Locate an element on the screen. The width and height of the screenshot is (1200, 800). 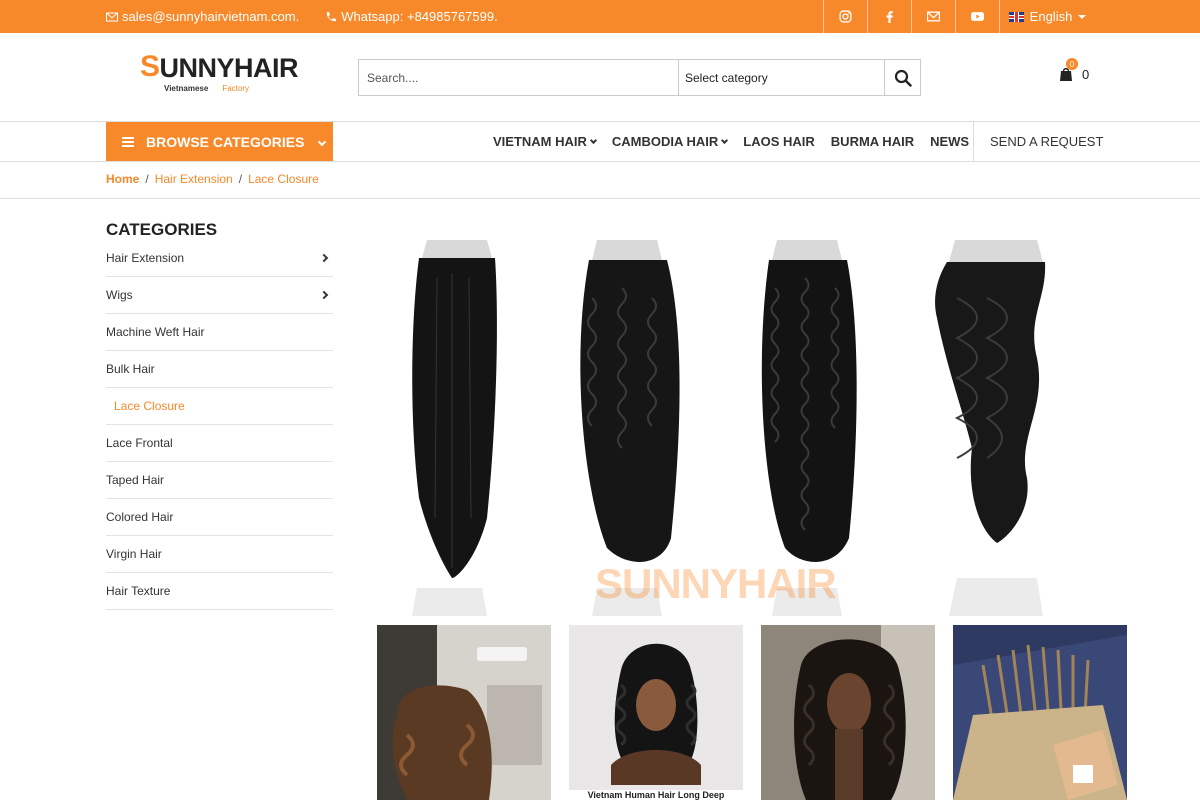
long-deep-wave-wig-photo is located at coordinates (656, 712).